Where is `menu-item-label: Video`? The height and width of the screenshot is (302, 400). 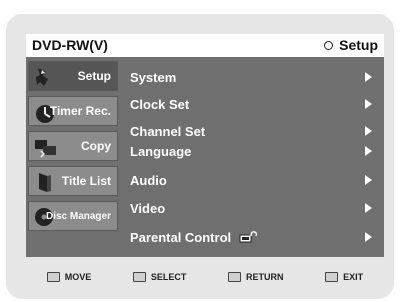
menu-item-label: Video is located at coordinates (148, 208).